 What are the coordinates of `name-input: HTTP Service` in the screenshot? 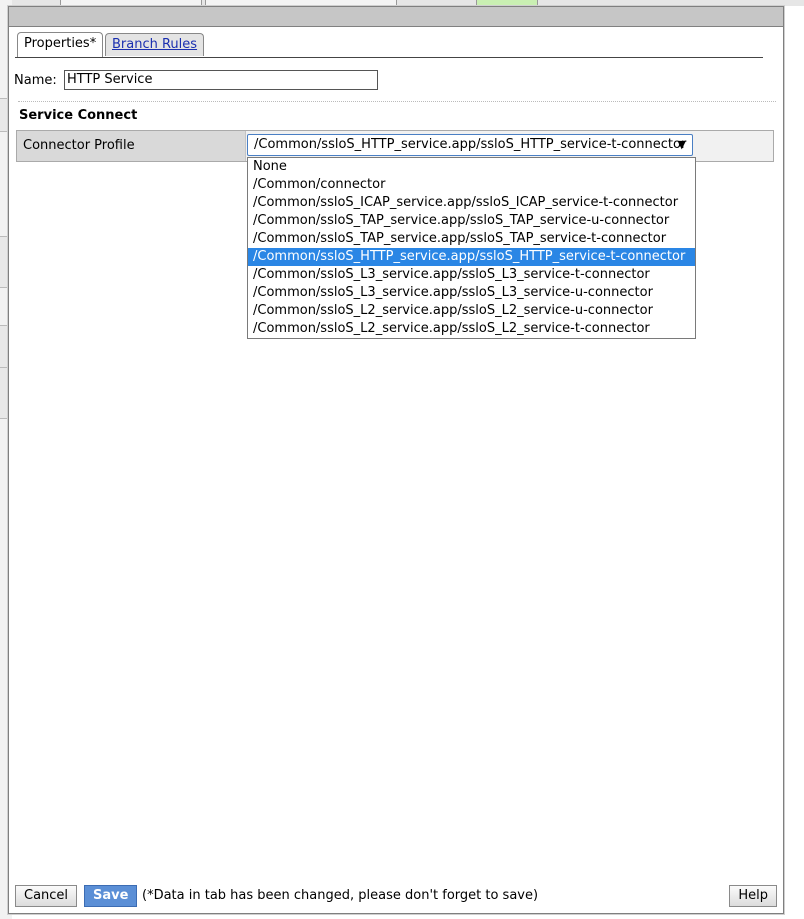 It's located at (221, 80).